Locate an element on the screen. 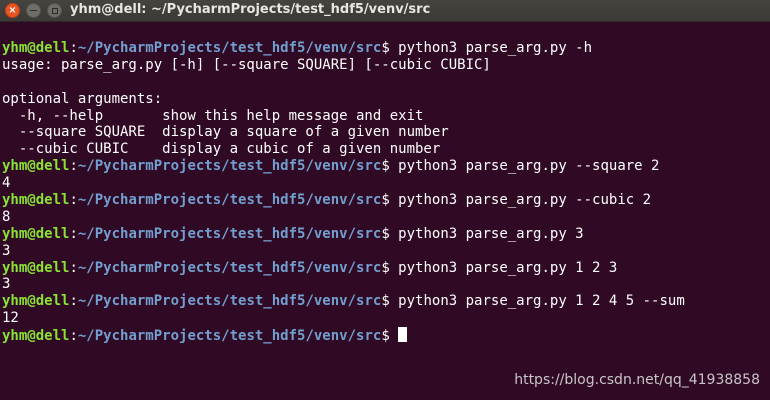 The height and width of the screenshot is (400, 770). output-text: optional arguments: is located at coordinates (82, 98).